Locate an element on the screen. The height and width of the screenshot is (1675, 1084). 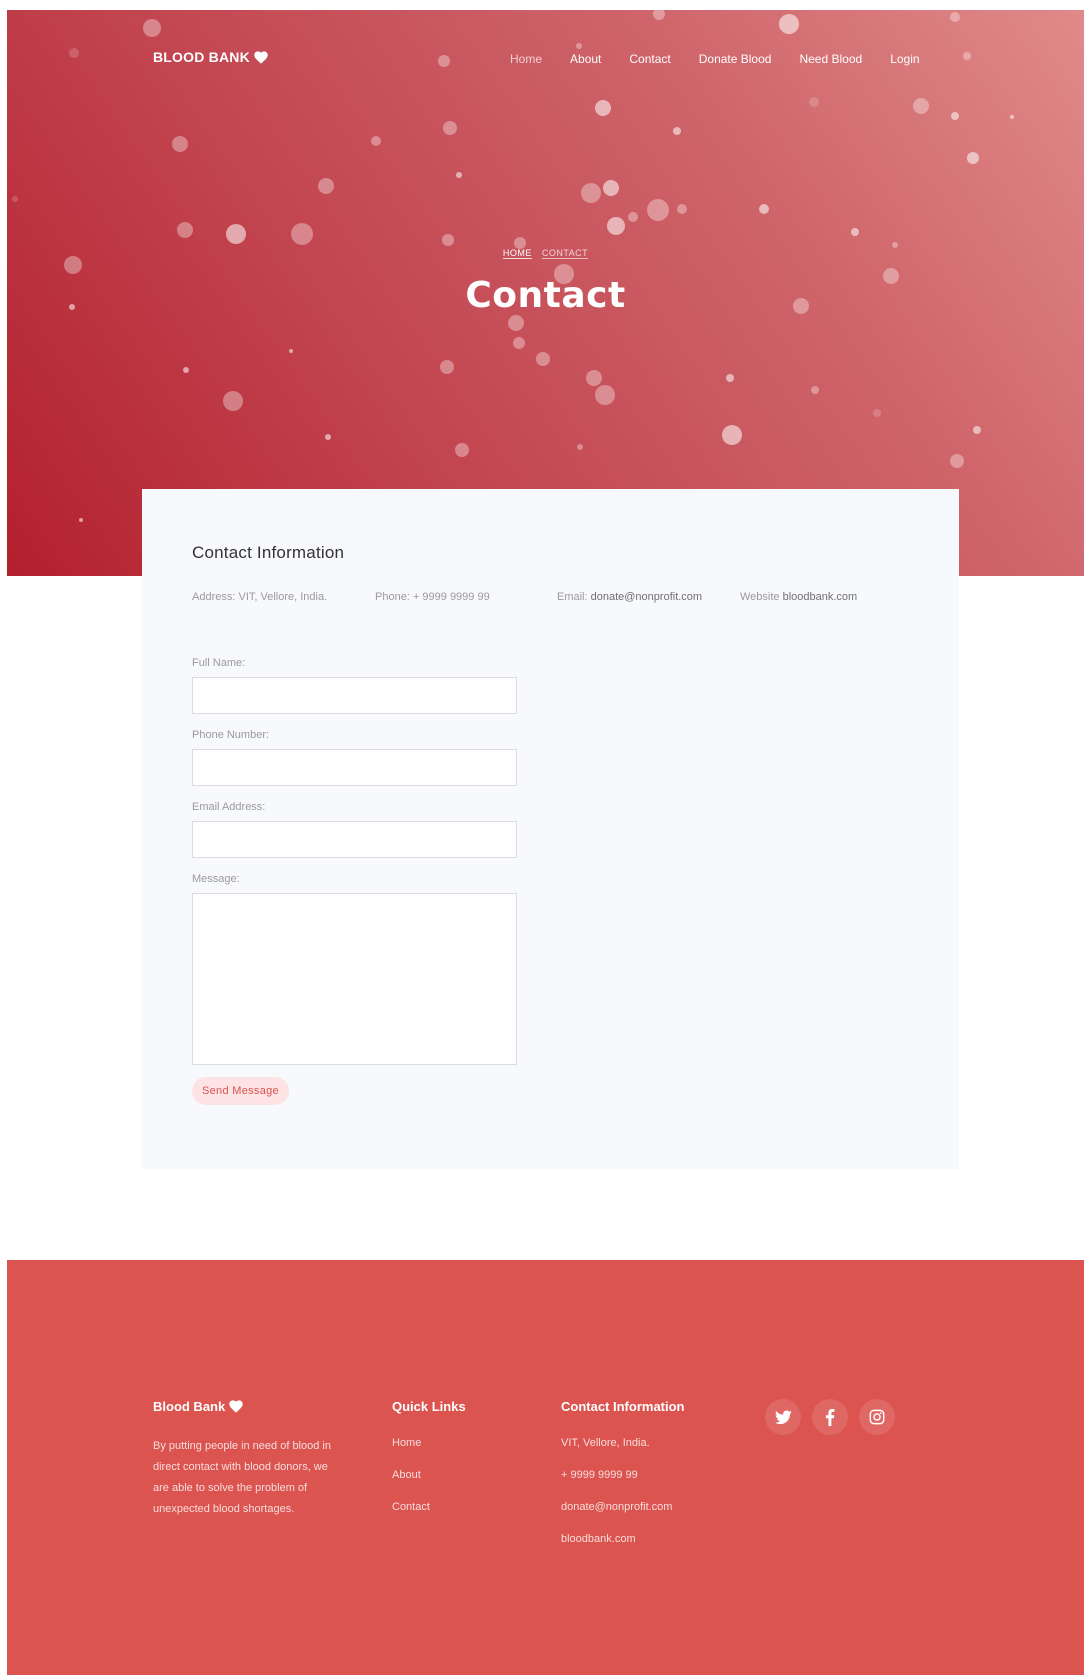
breadcrumb: HOME CONTACT is located at coordinates (545, 253).